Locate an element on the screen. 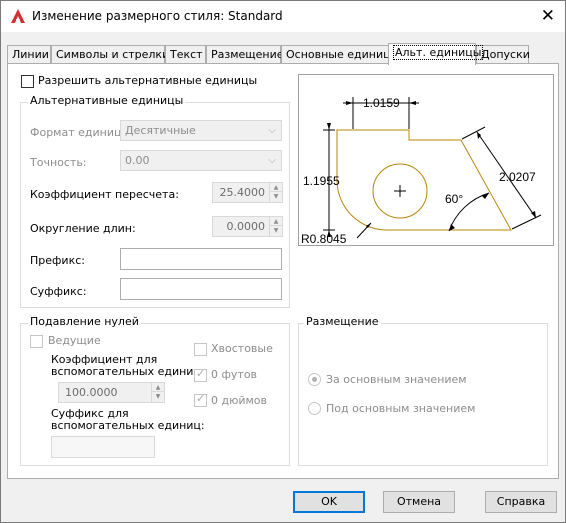  dim-radius-label: R0.8045 is located at coordinates (324, 238).